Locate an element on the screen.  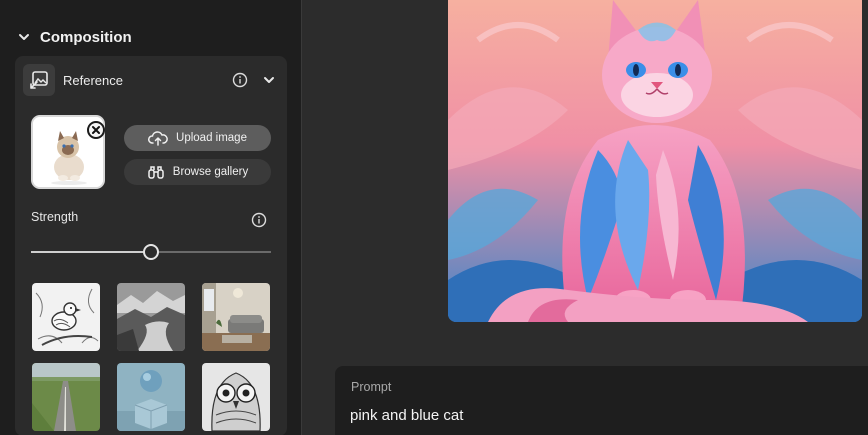
browse-gallery-button: Browse gallery is located at coordinates (197, 172).